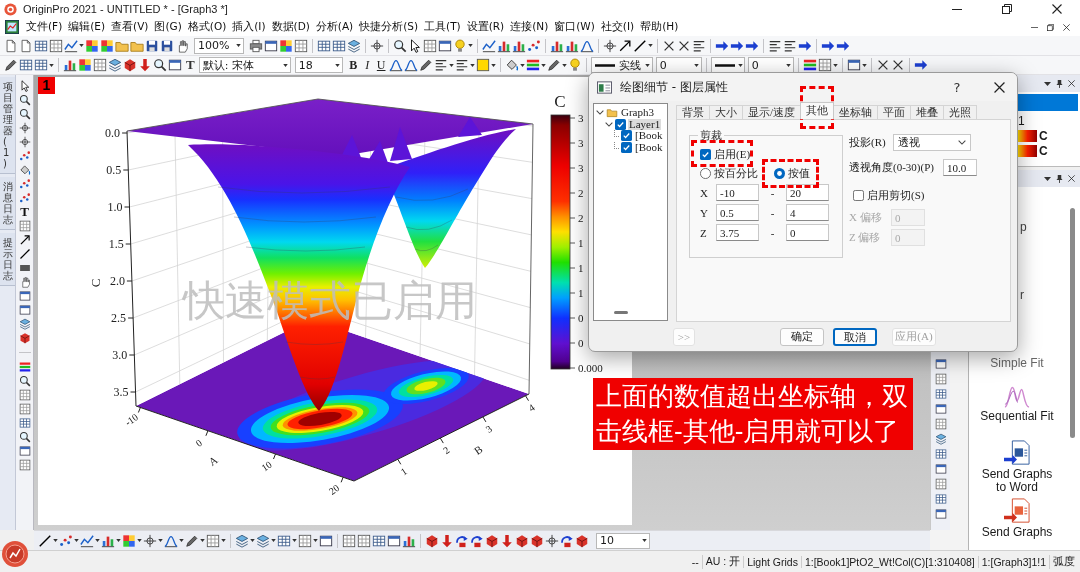  Describe the element at coordinates (894, 112) in the screenshot. I see `tab: 平面` at that location.